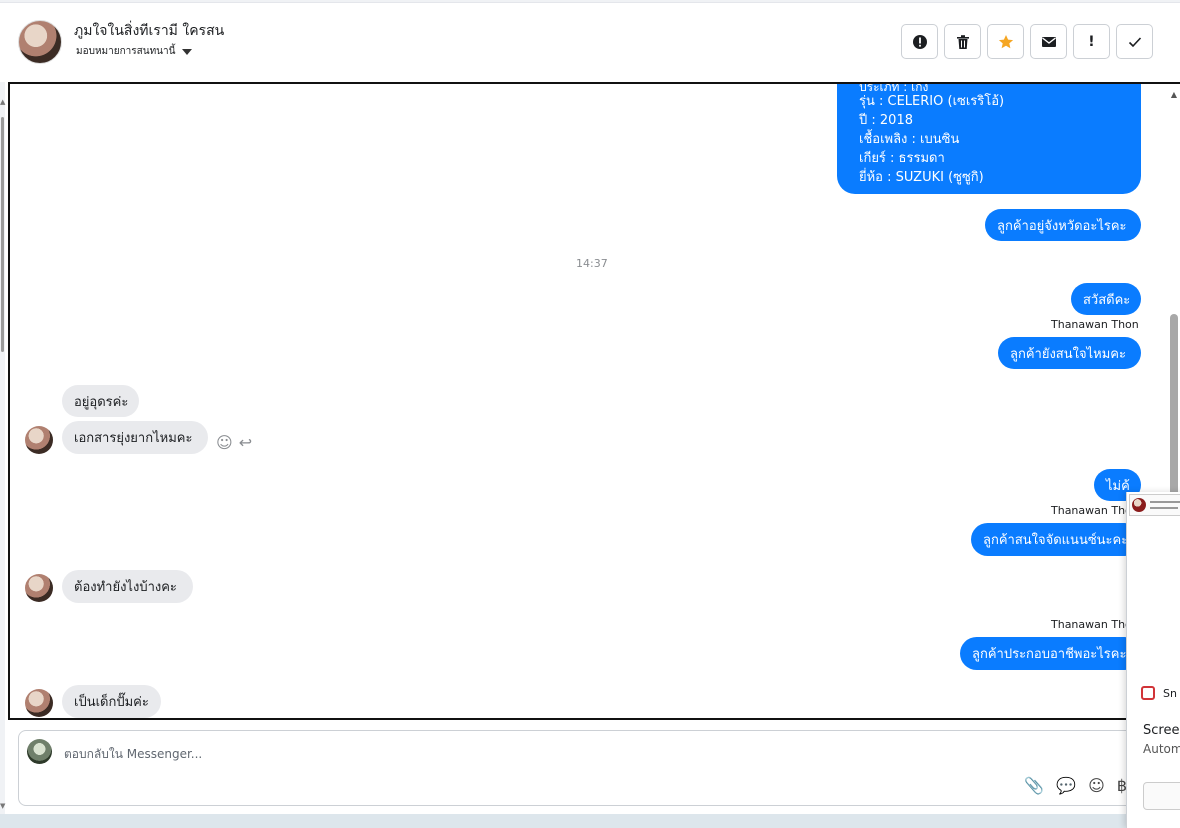  What do you see at coordinates (1170, 693) in the screenshot?
I see `snip-app-name: Sn` at bounding box center [1170, 693].